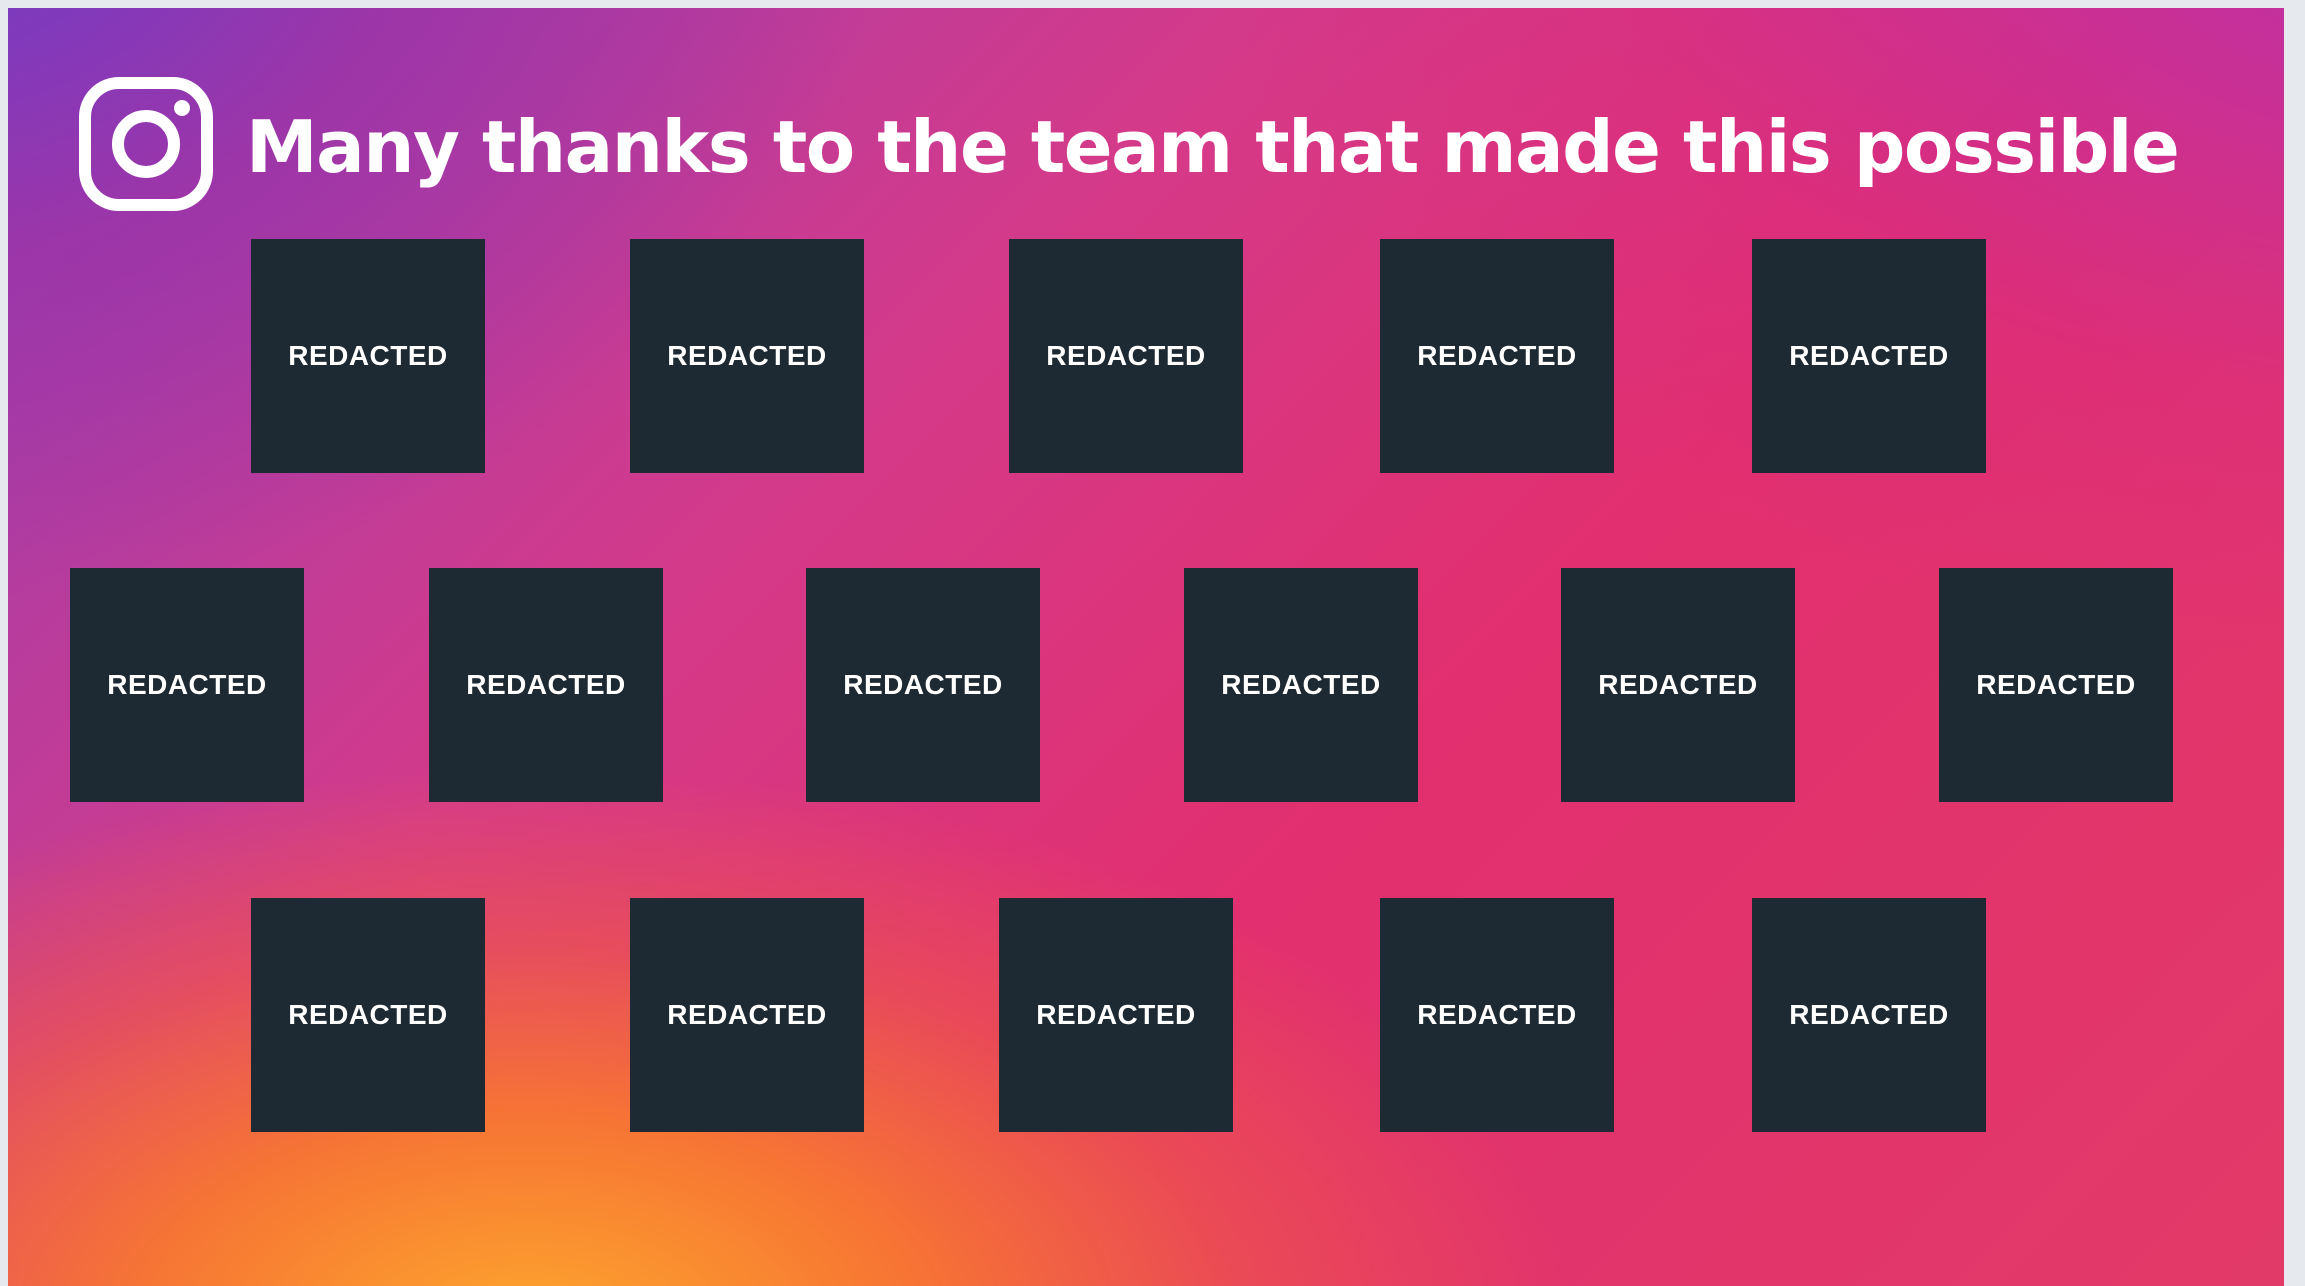 Image resolution: width=2305 pixels, height=1286 pixels. What do you see at coordinates (2294, 643) in the screenshot?
I see `page-margin` at bounding box center [2294, 643].